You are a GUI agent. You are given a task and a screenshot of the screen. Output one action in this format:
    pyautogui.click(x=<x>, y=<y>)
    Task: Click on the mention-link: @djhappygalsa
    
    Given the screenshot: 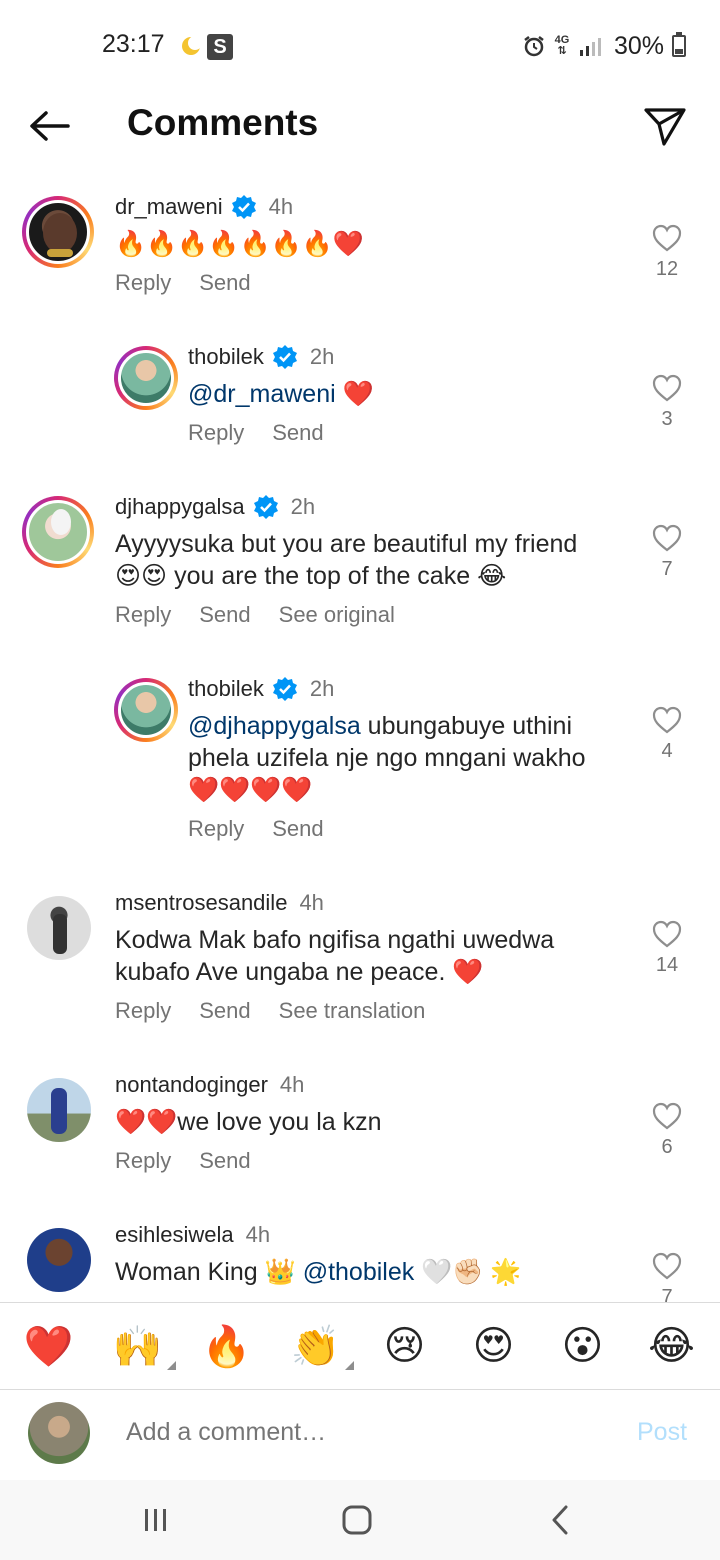 What is the action you would take?
    pyautogui.click(x=274, y=726)
    